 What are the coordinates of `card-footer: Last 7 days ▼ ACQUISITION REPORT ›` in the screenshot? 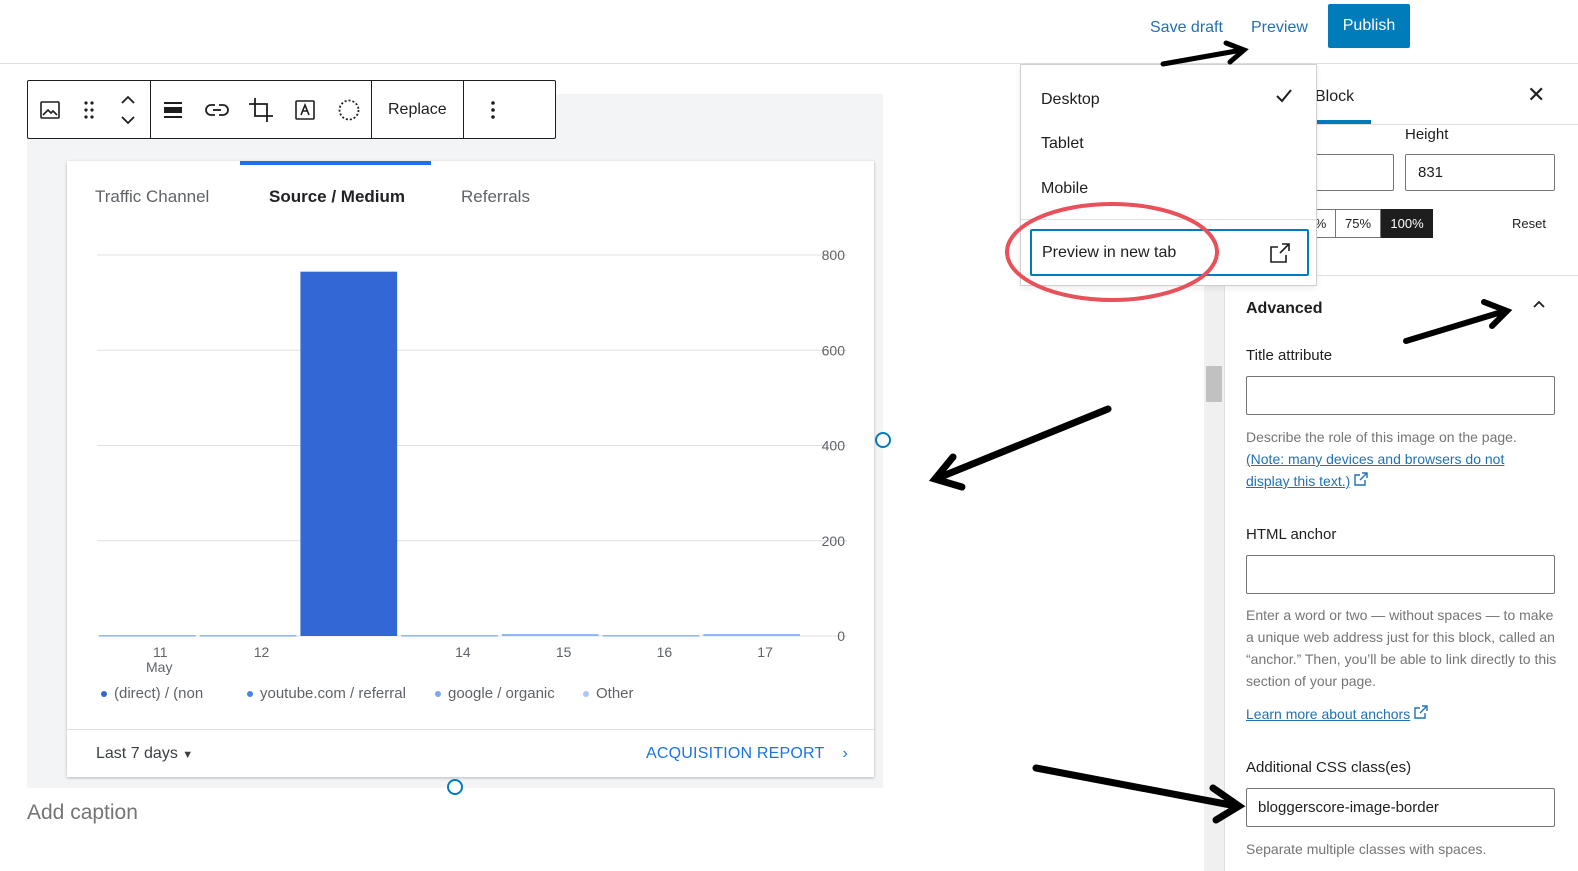 It's located at (470, 753).